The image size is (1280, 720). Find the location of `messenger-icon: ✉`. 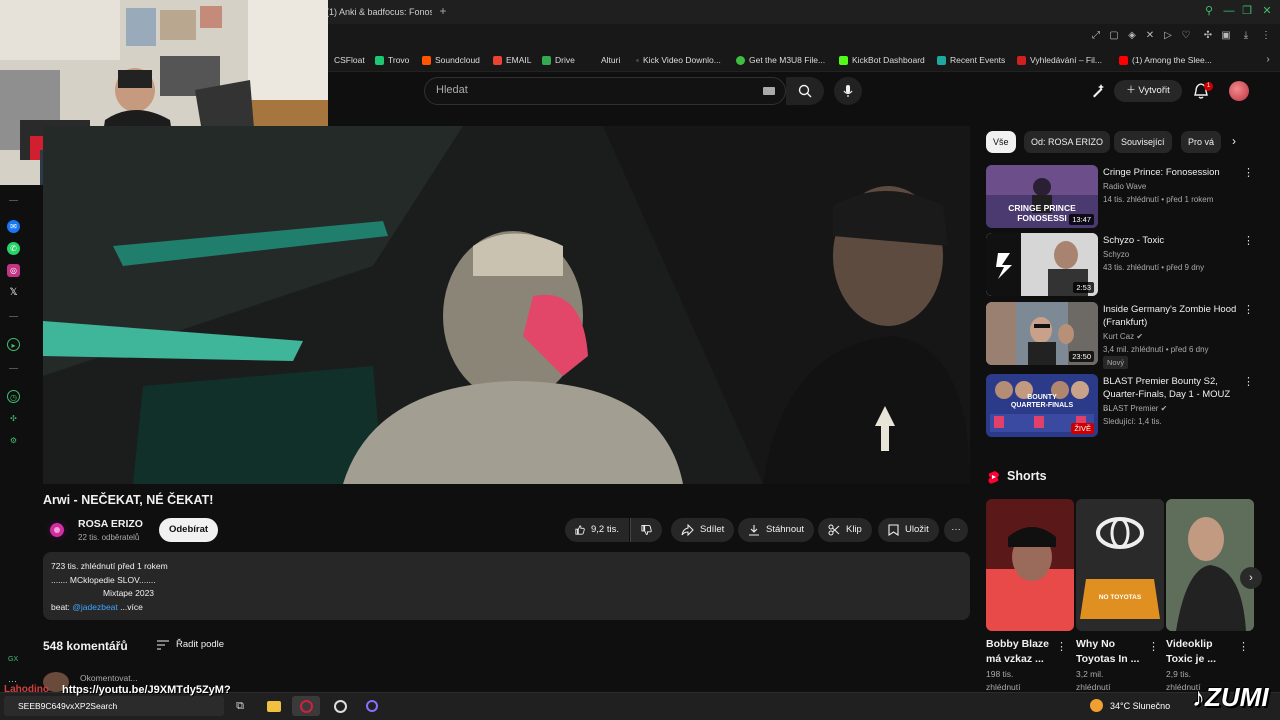

messenger-icon: ✉ is located at coordinates (13, 226).